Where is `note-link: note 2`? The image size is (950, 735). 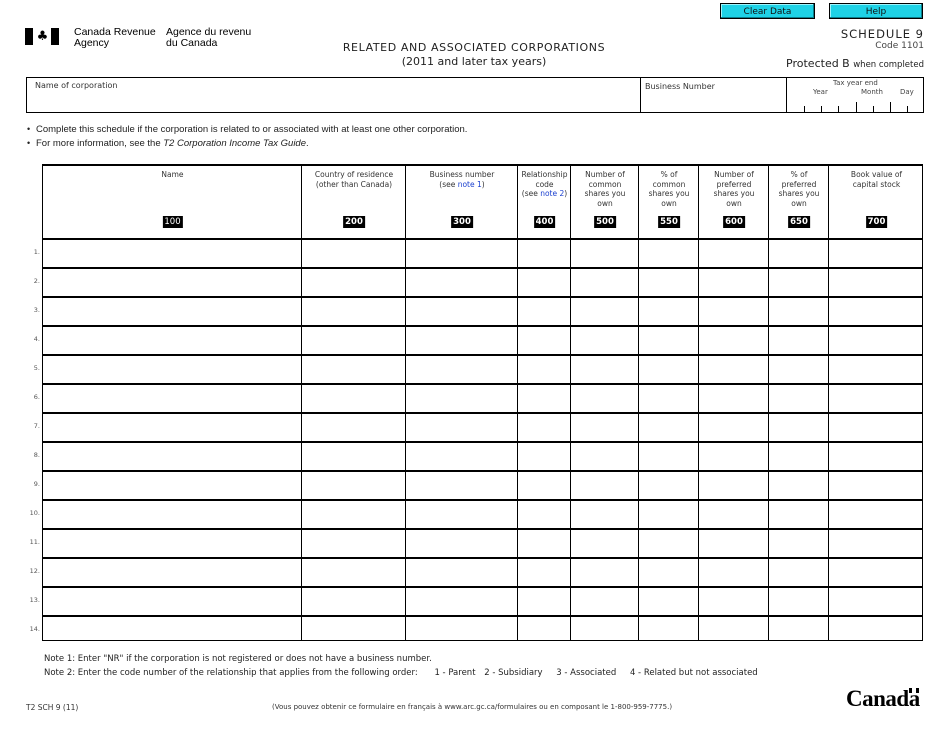
note-link: note 2 is located at coordinates (552, 193).